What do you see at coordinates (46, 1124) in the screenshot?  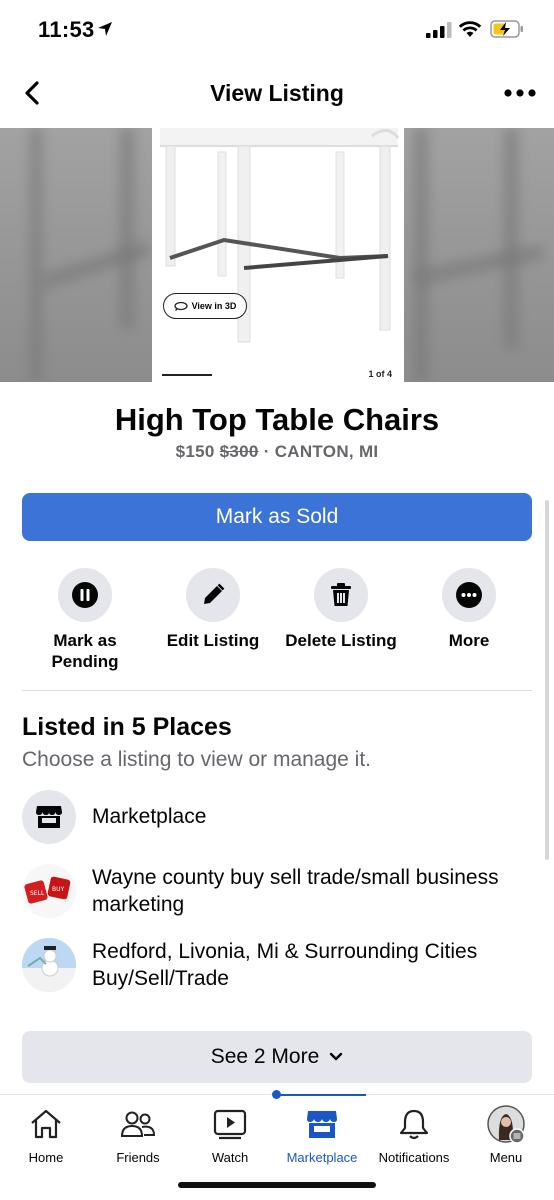 I see `home-icon` at bounding box center [46, 1124].